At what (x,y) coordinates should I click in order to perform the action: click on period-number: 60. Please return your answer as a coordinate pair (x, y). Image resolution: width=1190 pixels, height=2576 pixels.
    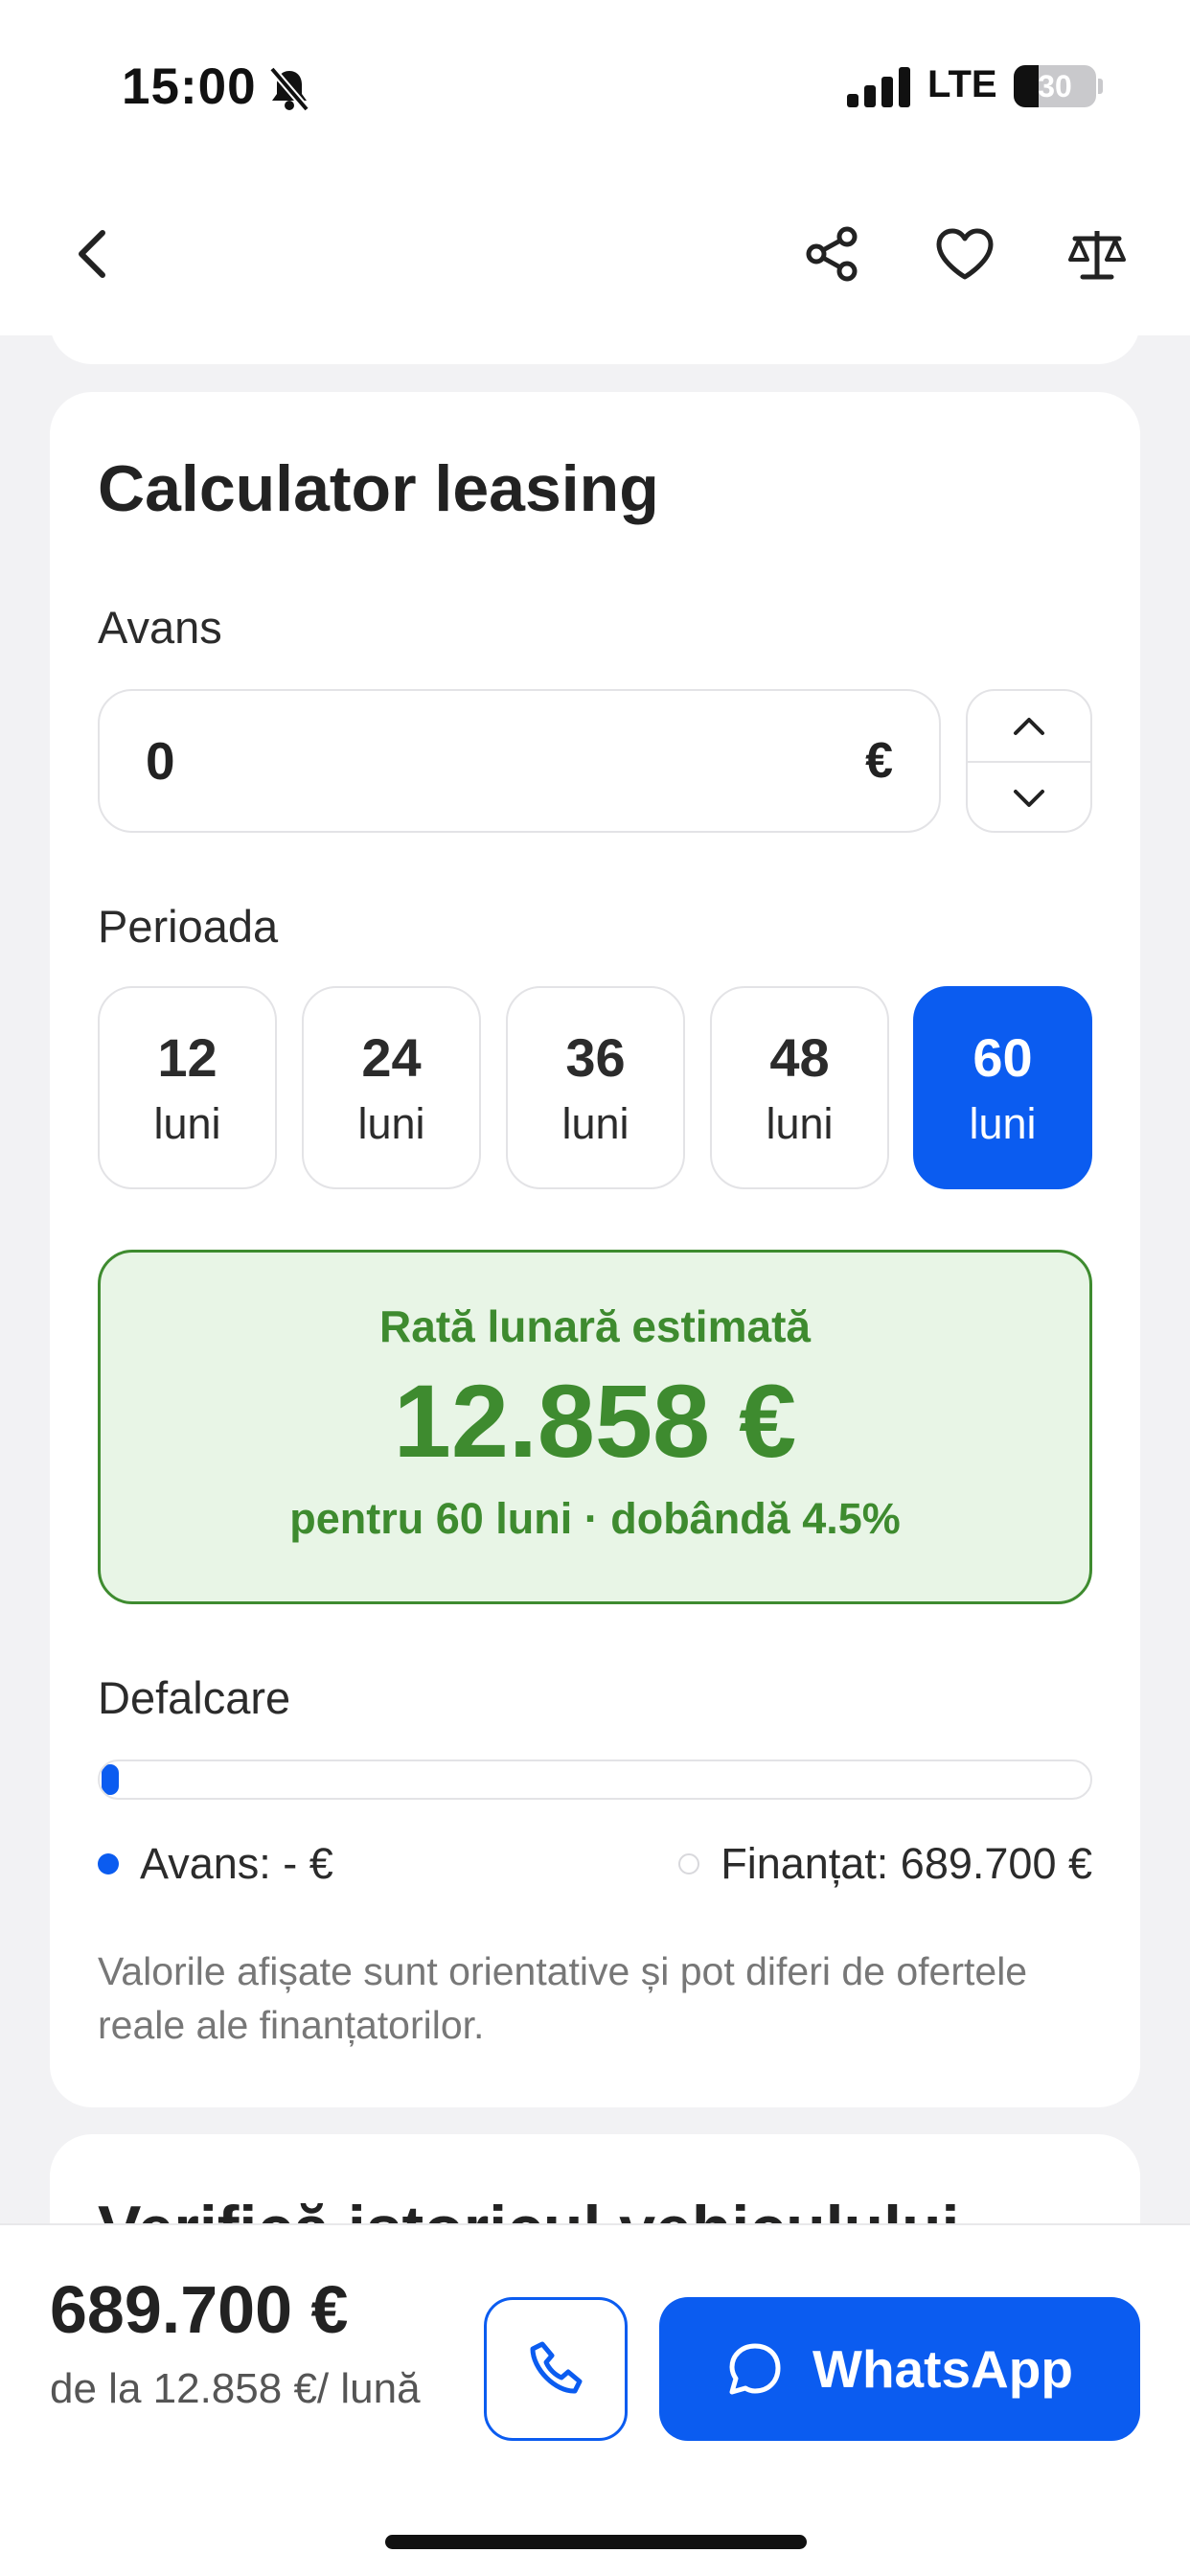
    Looking at the image, I should click on (1003, 1057).